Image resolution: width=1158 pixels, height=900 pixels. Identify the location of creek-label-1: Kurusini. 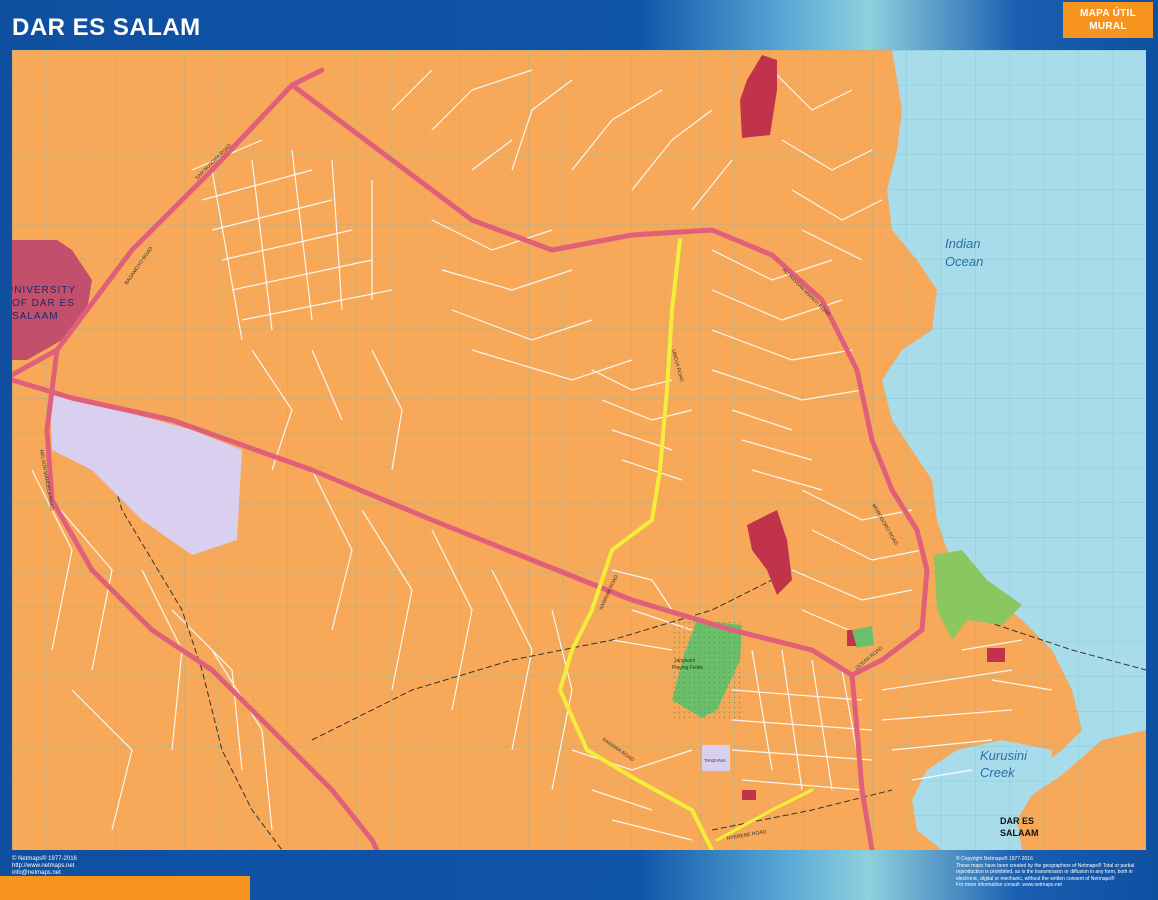
(1004, 755).